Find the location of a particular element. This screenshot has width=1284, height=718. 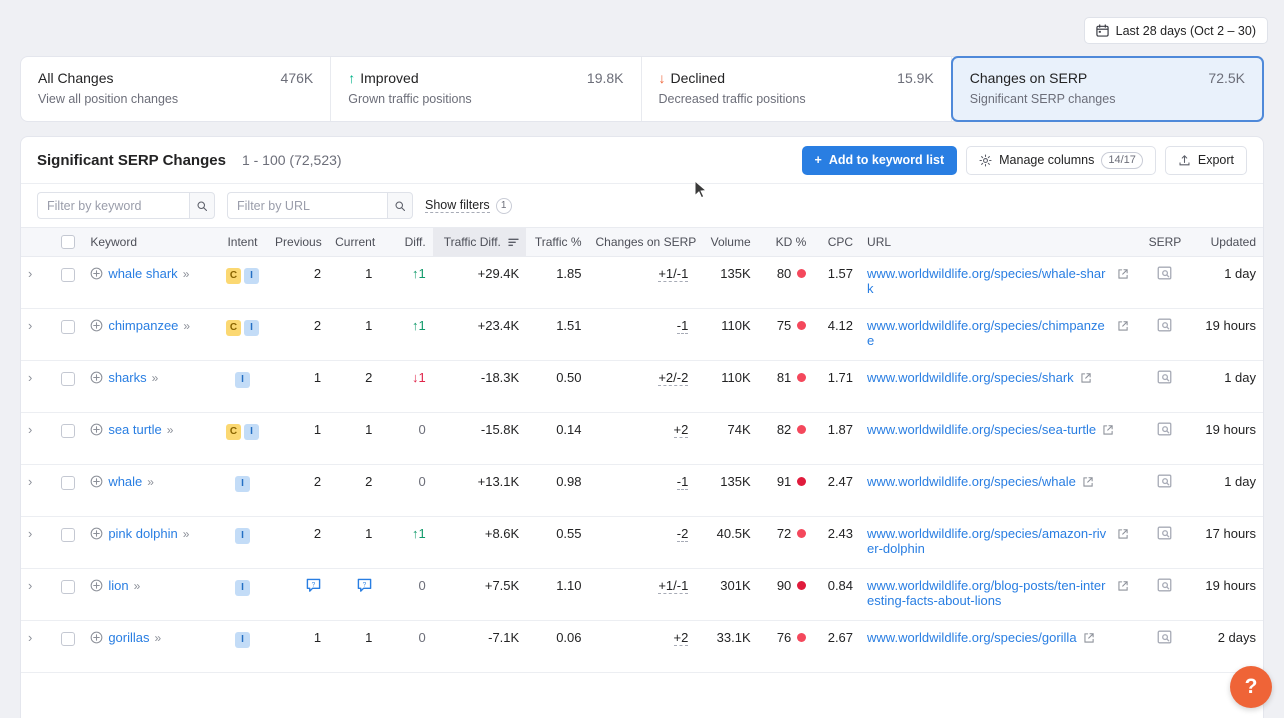

url-link: www.worldwildlife.org/species/gorilla is located at coordinates (972, 637).